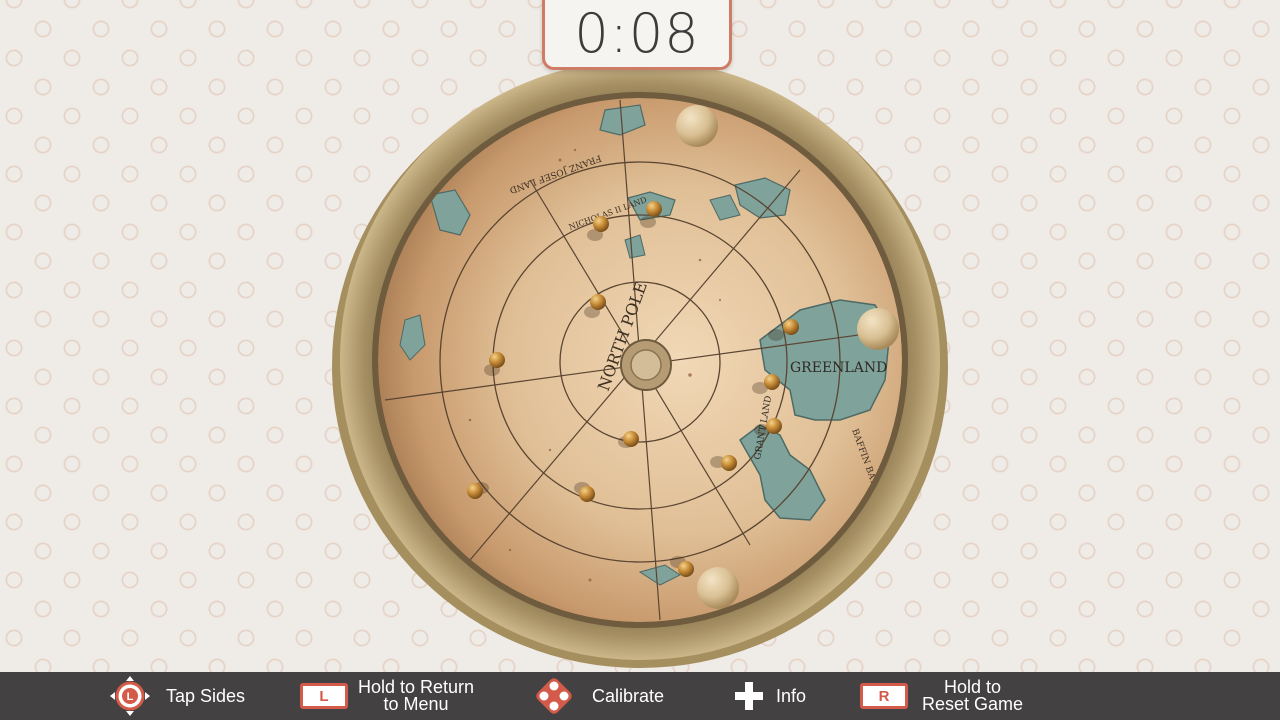  I want to click on l-stick-icon: L, so click(130, 696).